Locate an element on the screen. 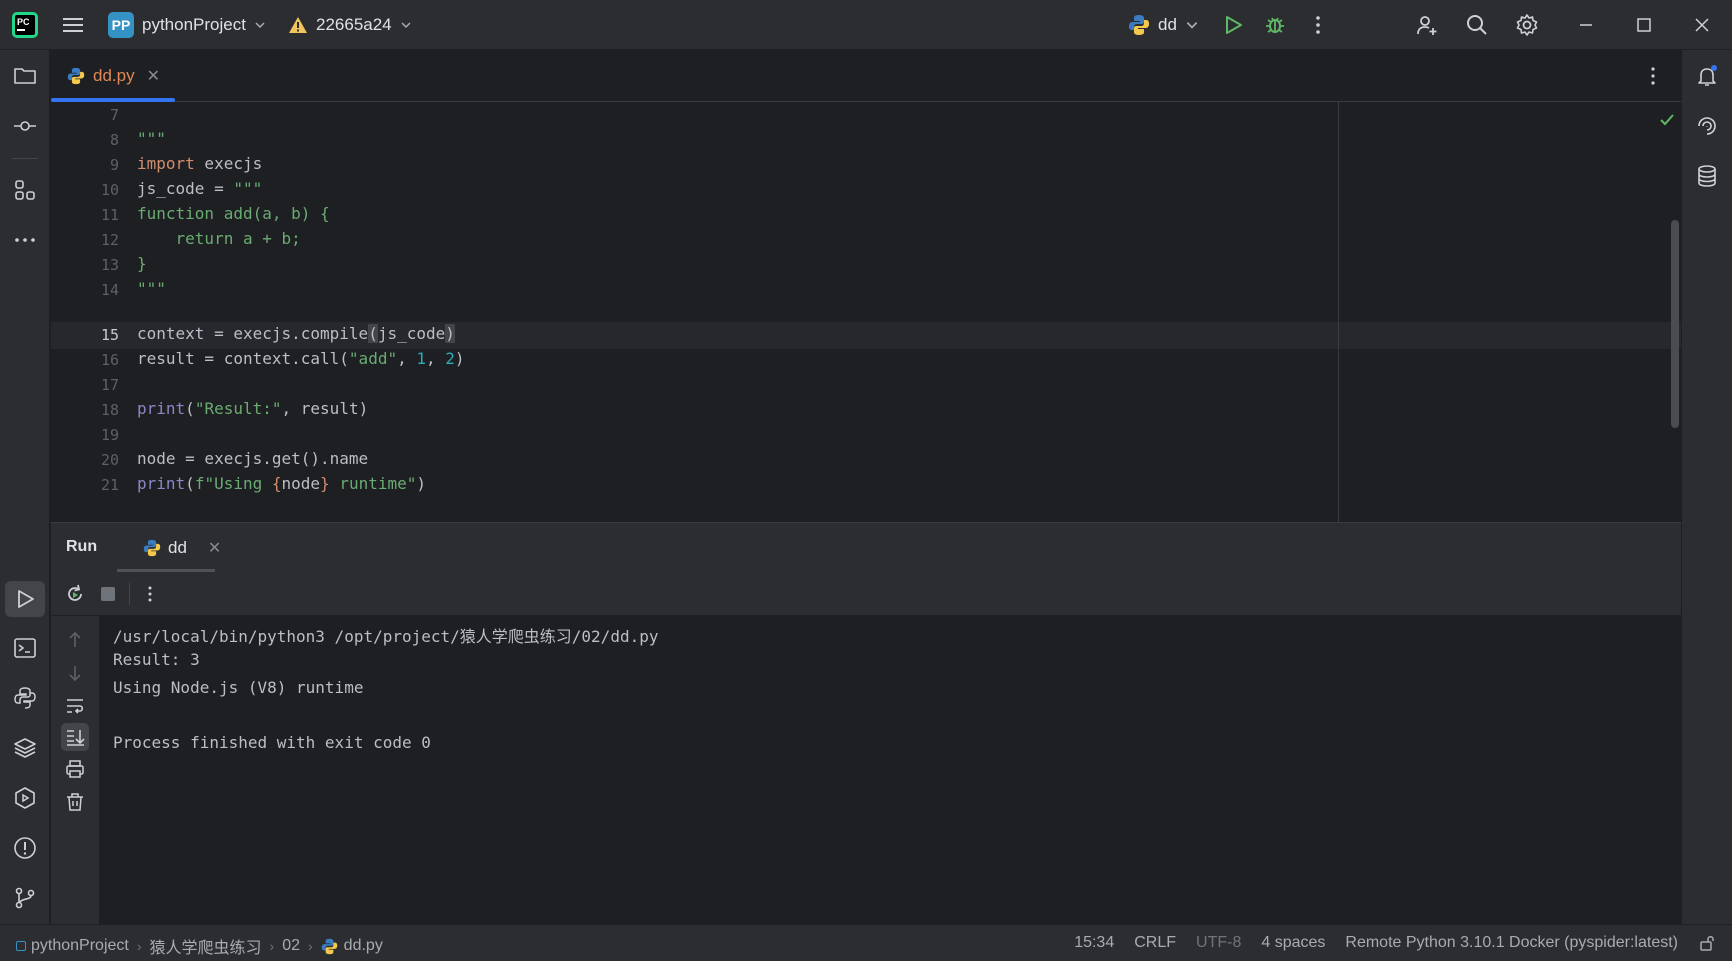 This screenshot has width=1732, height=961. vcs-branch: 22665a24 is located at coordinates (354, 24).